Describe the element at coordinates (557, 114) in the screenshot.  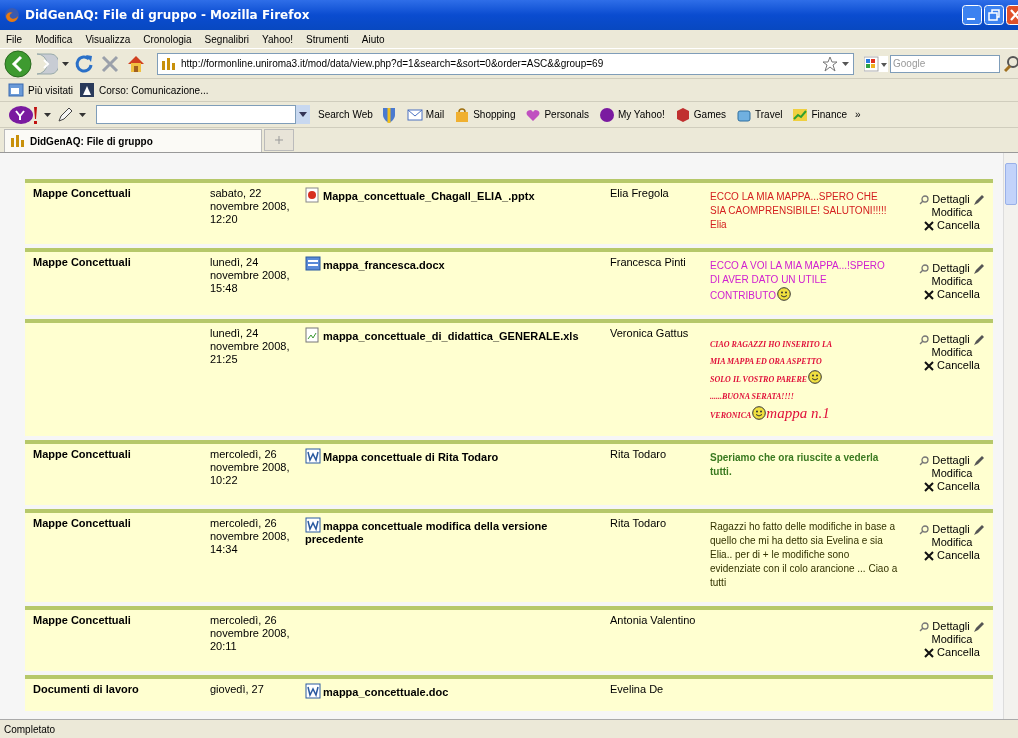
I see `toolbar-button: Personals` at that location.